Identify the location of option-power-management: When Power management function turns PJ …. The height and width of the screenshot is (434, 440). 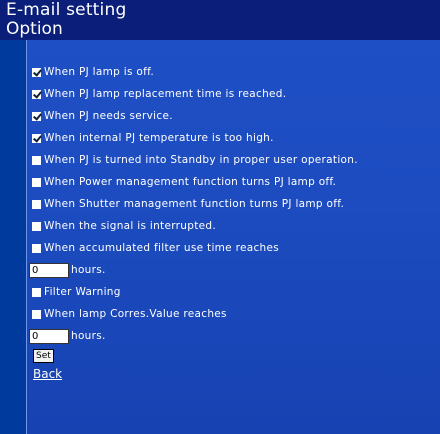
(184, 182).